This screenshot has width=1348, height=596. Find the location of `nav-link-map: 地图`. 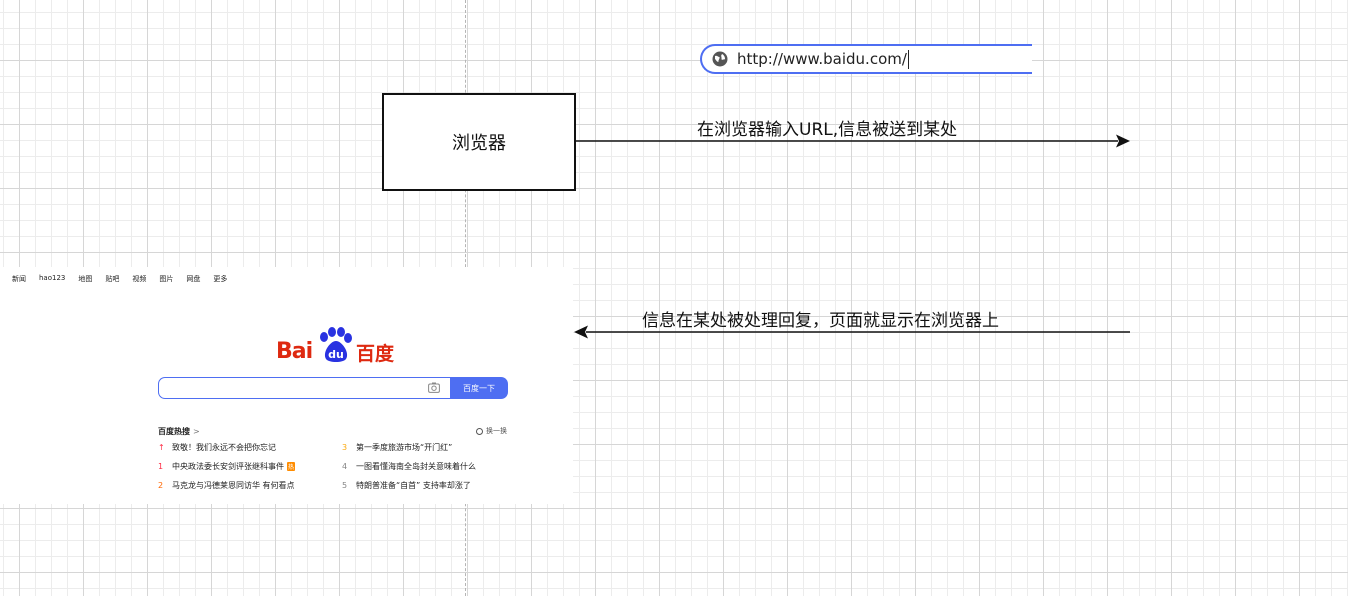

nav-link-map: 地图 is located at coordinates (85, 279).